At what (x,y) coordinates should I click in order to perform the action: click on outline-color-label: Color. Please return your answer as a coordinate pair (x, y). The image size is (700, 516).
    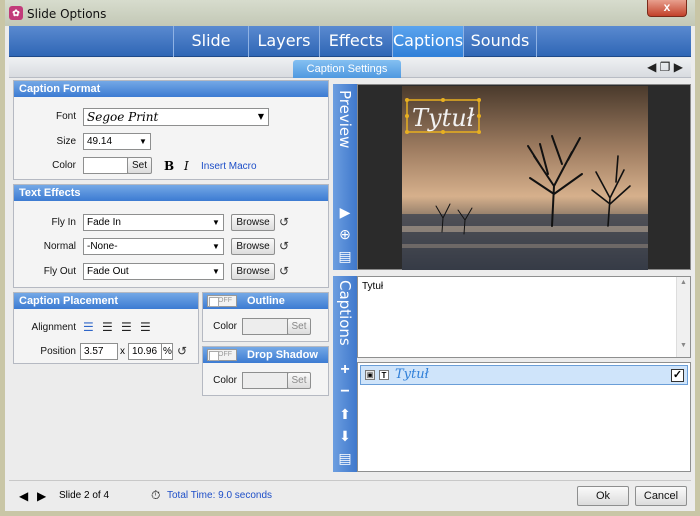
    Looking at the image, I should click on (225, 326).